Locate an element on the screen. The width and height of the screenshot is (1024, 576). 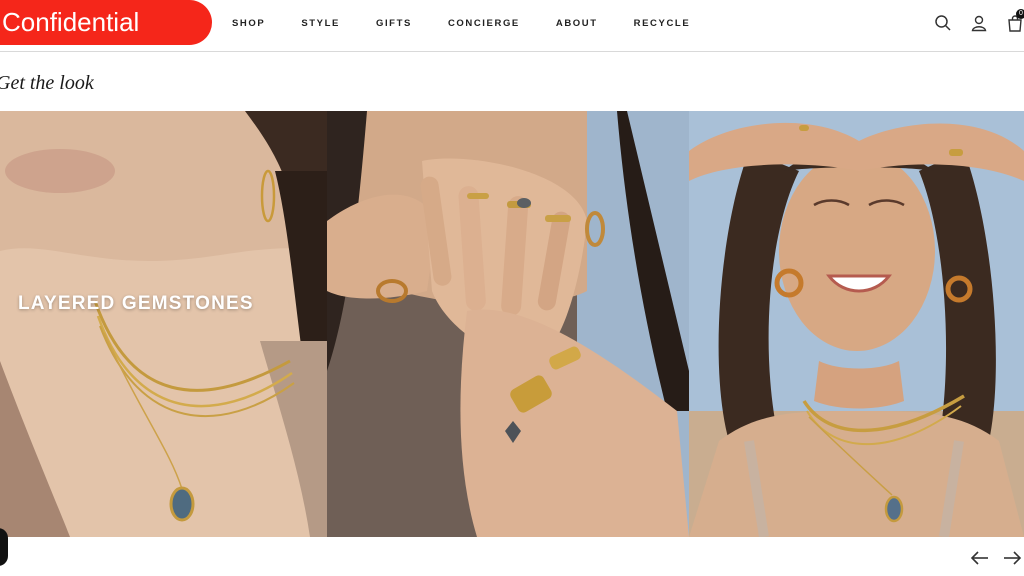
user-icon is located at coordinates (979, 23).